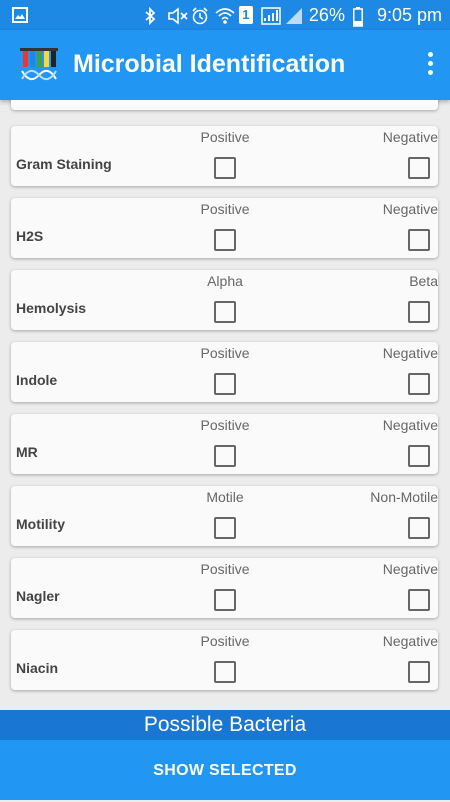 Image resolution: width=450 pixels, height=802 pixels. Describe the element at coordinates (224, 444) in the screenshot. I see `test-card-mr: Positive Negative MR` at that location.